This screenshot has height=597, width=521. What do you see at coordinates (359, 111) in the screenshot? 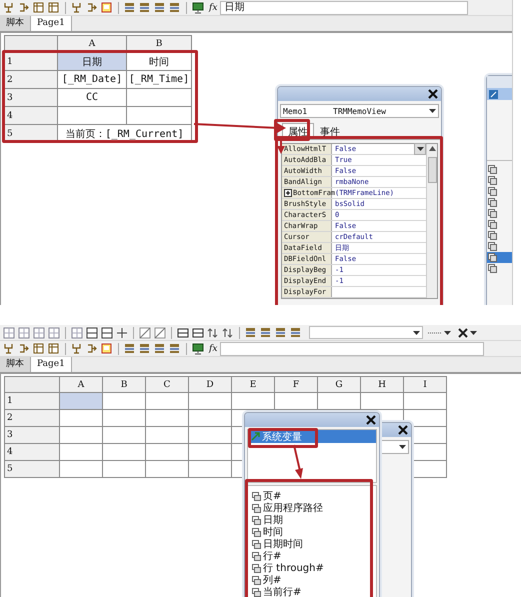
I see `object-combo: Memo1 TRMMemoView` at bounding box center [359, 111].